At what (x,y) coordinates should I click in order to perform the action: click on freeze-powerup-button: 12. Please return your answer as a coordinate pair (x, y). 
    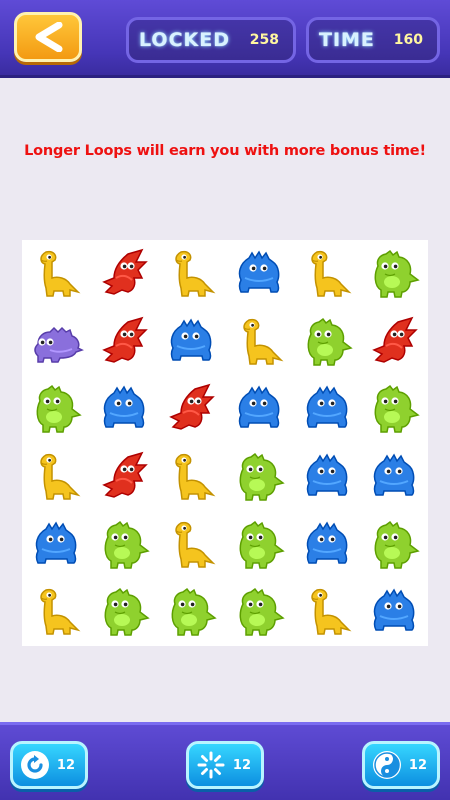
    Looking at the image, I should click on (225, 765).